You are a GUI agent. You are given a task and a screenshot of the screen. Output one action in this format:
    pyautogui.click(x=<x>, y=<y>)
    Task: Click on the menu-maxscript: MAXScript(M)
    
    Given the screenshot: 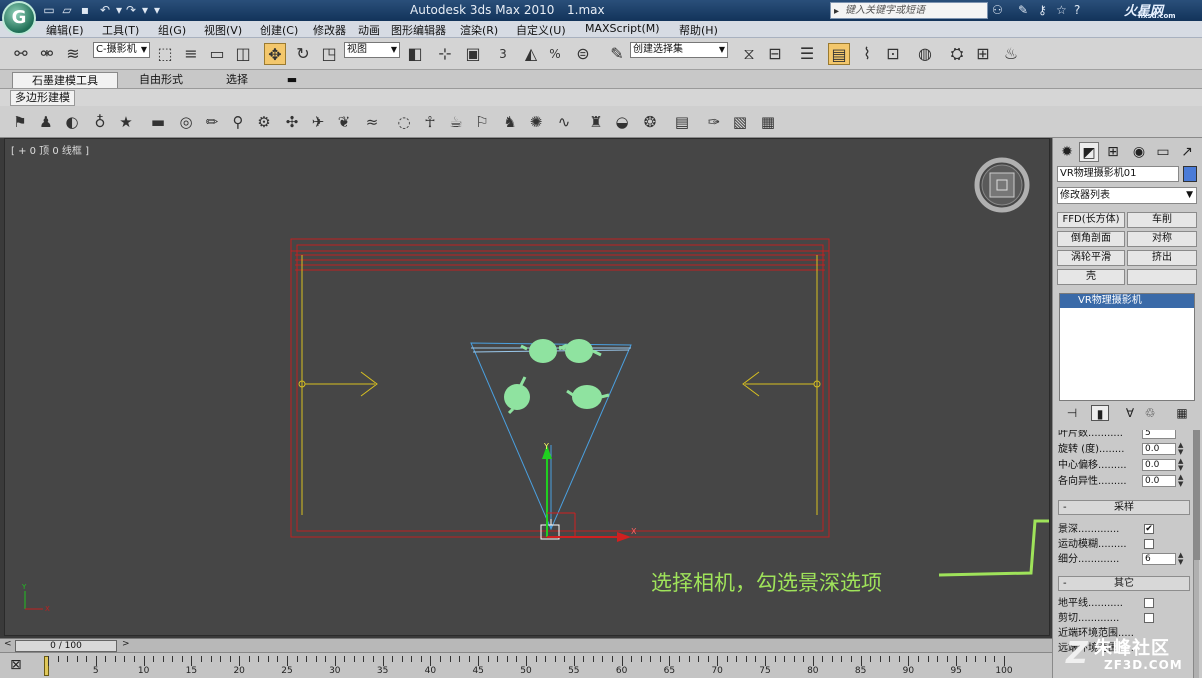 What is the action you would take?
    pyautogui.click(x=622, y=28)
    